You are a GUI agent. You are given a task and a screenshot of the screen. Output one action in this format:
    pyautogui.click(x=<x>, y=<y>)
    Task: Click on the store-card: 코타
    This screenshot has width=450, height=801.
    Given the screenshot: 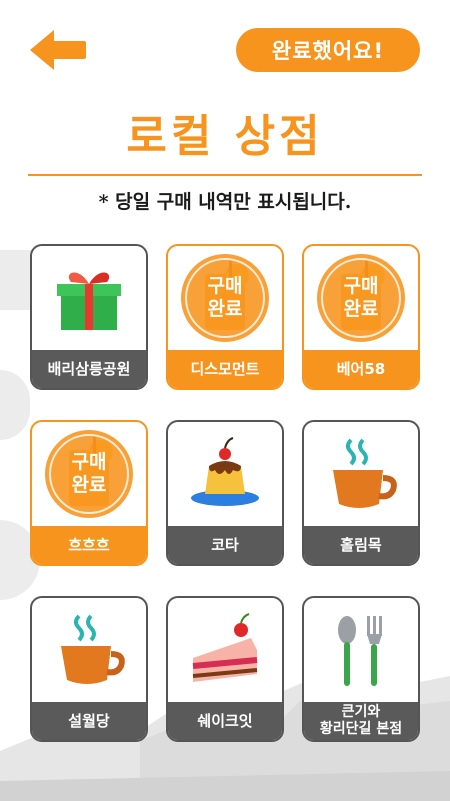 What is the action you would take?
    pyautogui.click(x=225, y=493)
    